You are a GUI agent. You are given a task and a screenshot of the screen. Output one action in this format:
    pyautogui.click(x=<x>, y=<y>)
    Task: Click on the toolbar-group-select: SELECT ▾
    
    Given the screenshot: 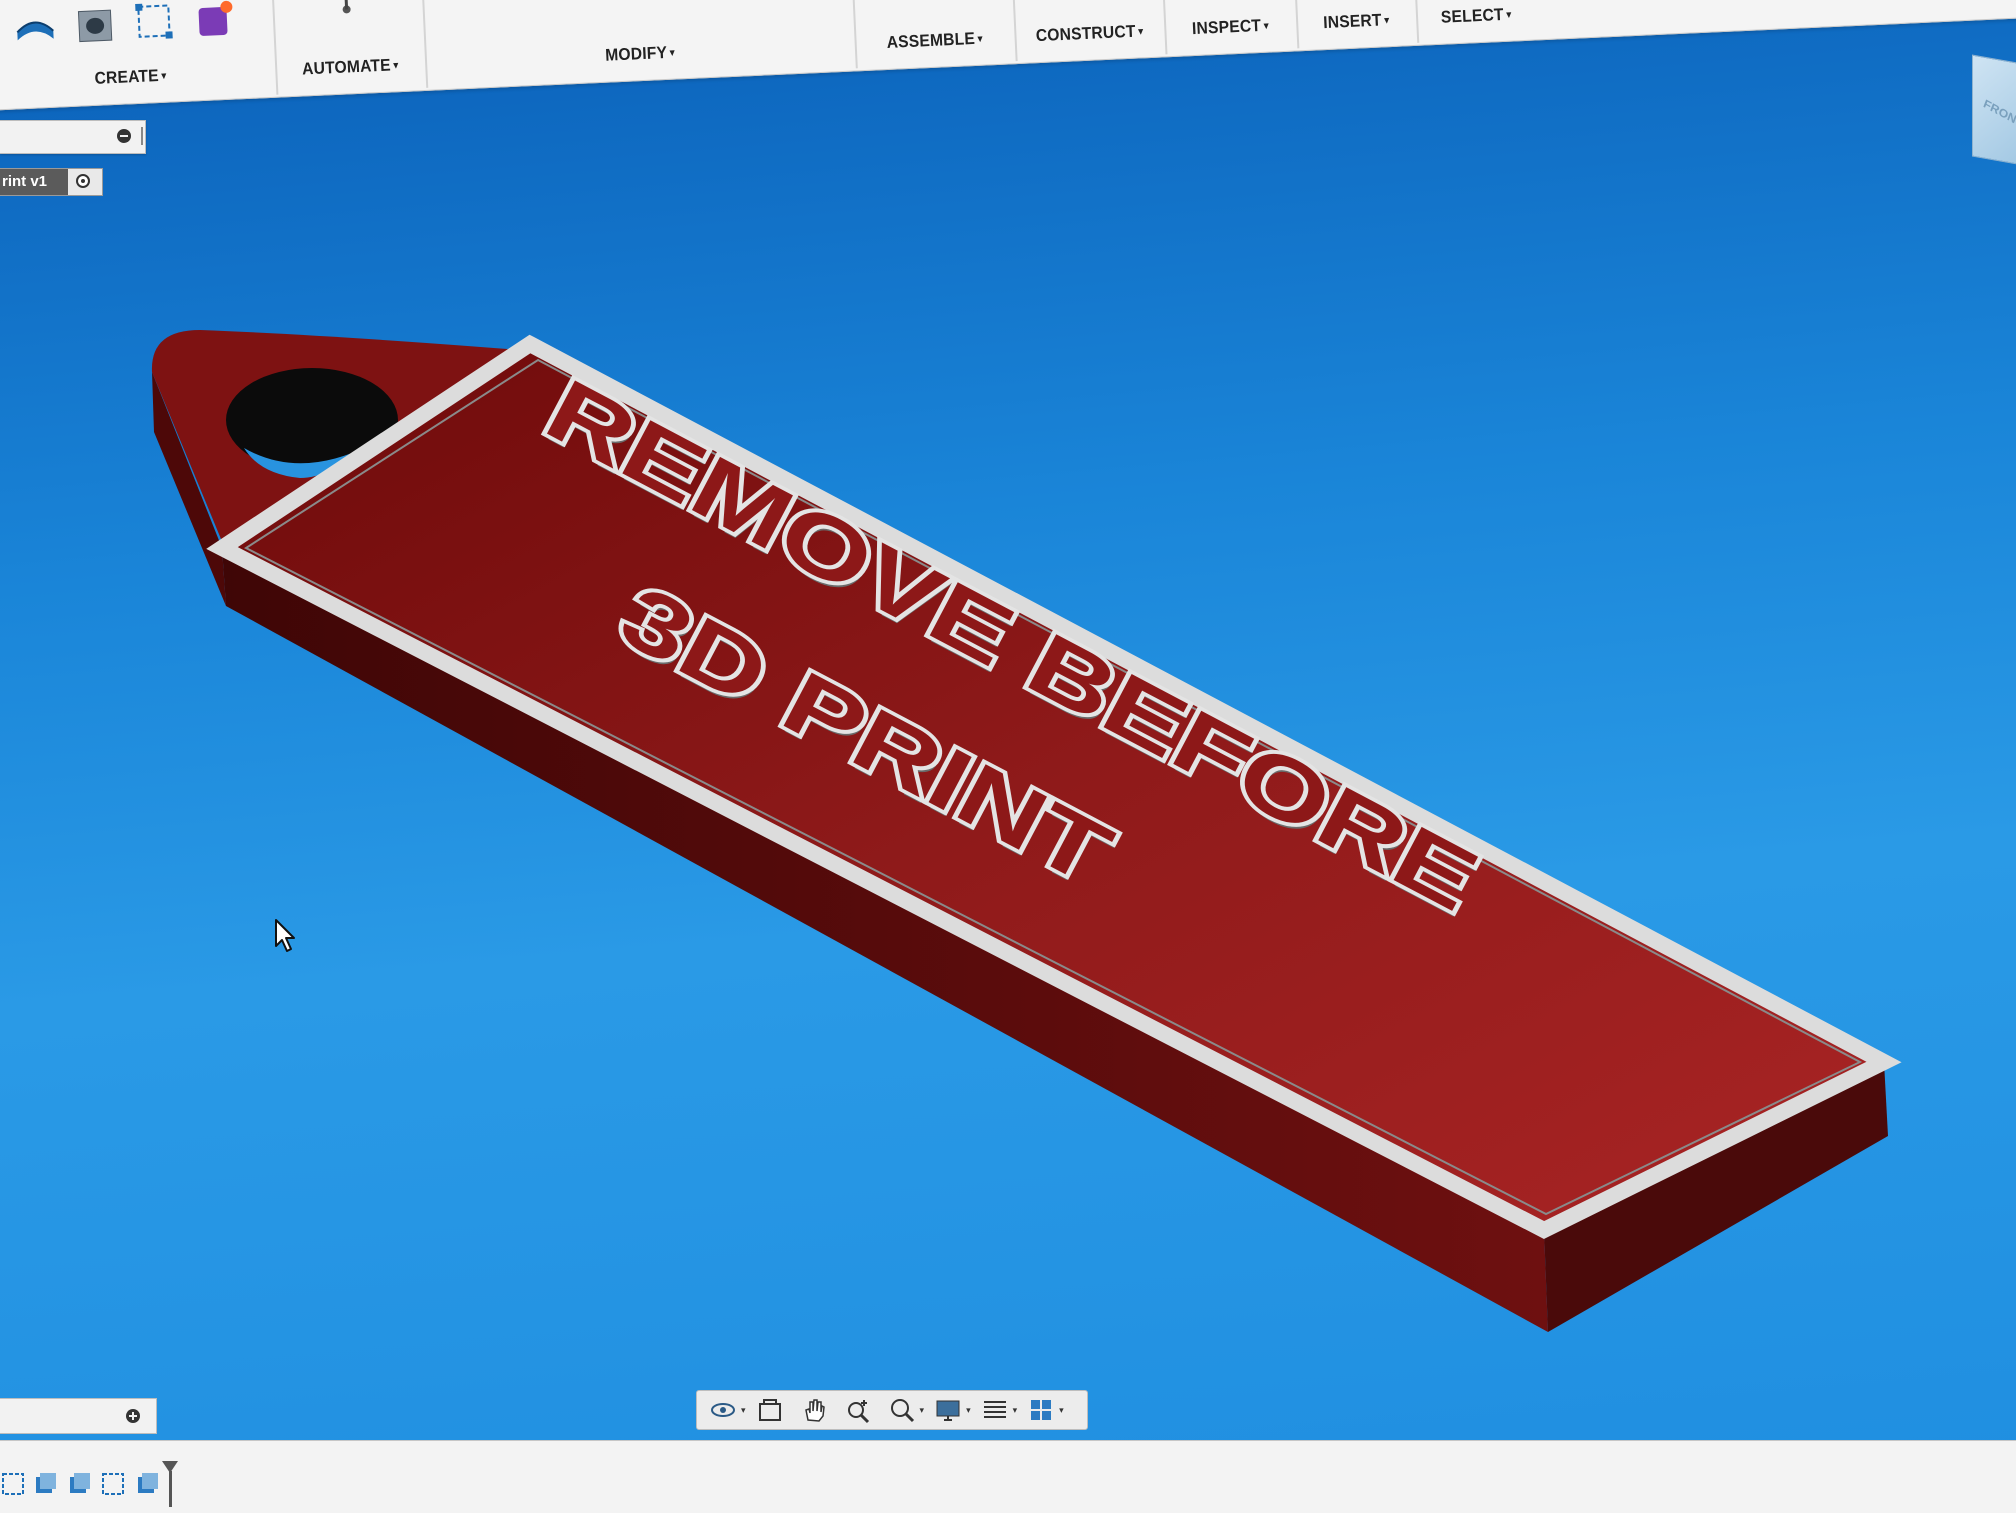 What is the action you would take?
    pyautogui.click(x=1474, y=21)
    